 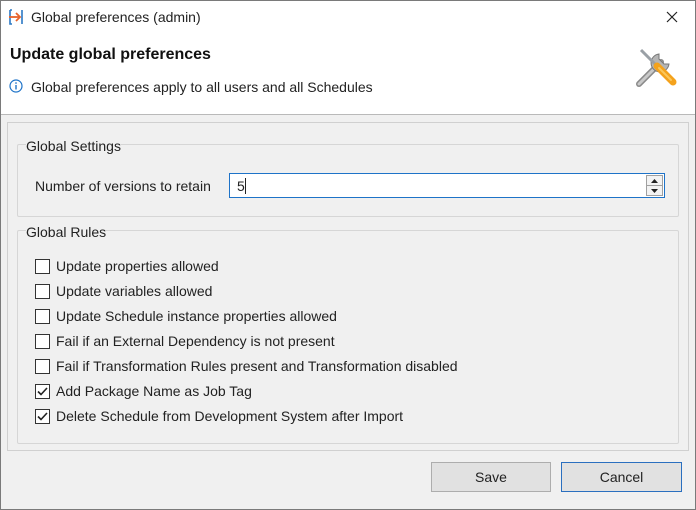 I want to click on arrow-down-icon, so click(x=654, y=190).